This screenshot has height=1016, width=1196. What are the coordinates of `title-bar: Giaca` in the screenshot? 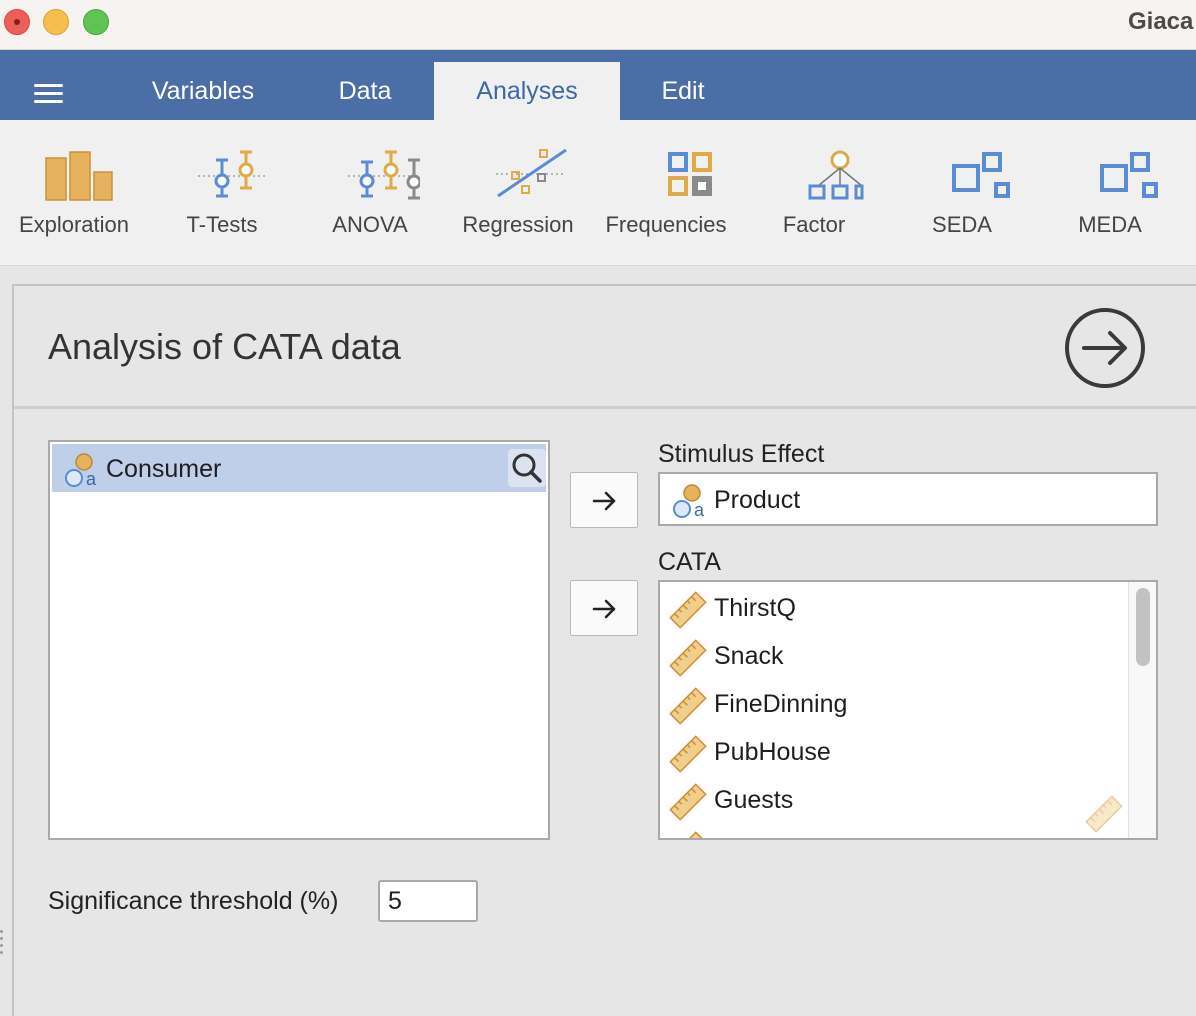 It's located at (598, 25).